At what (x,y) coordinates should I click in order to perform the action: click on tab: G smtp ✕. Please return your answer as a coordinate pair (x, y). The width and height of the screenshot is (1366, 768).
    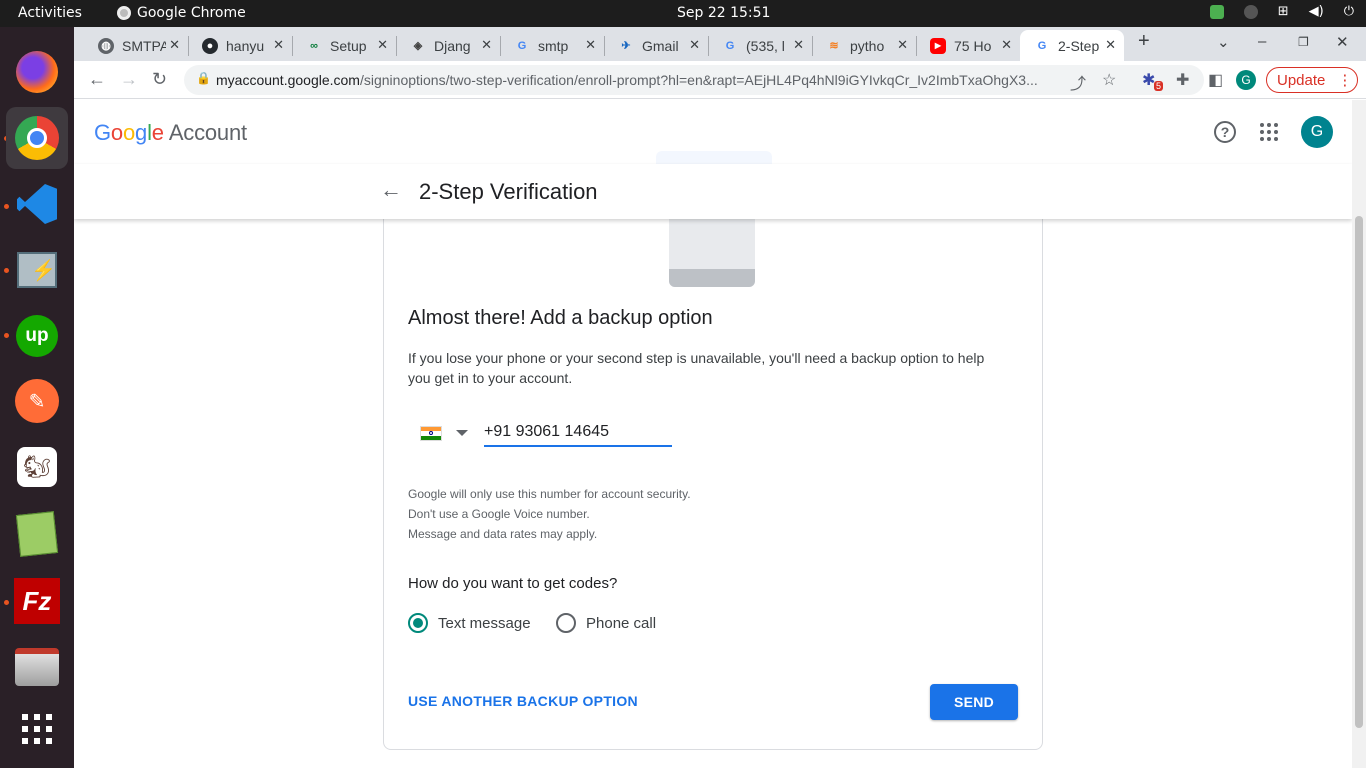
    Looking at the image, I should click on (552, 45).